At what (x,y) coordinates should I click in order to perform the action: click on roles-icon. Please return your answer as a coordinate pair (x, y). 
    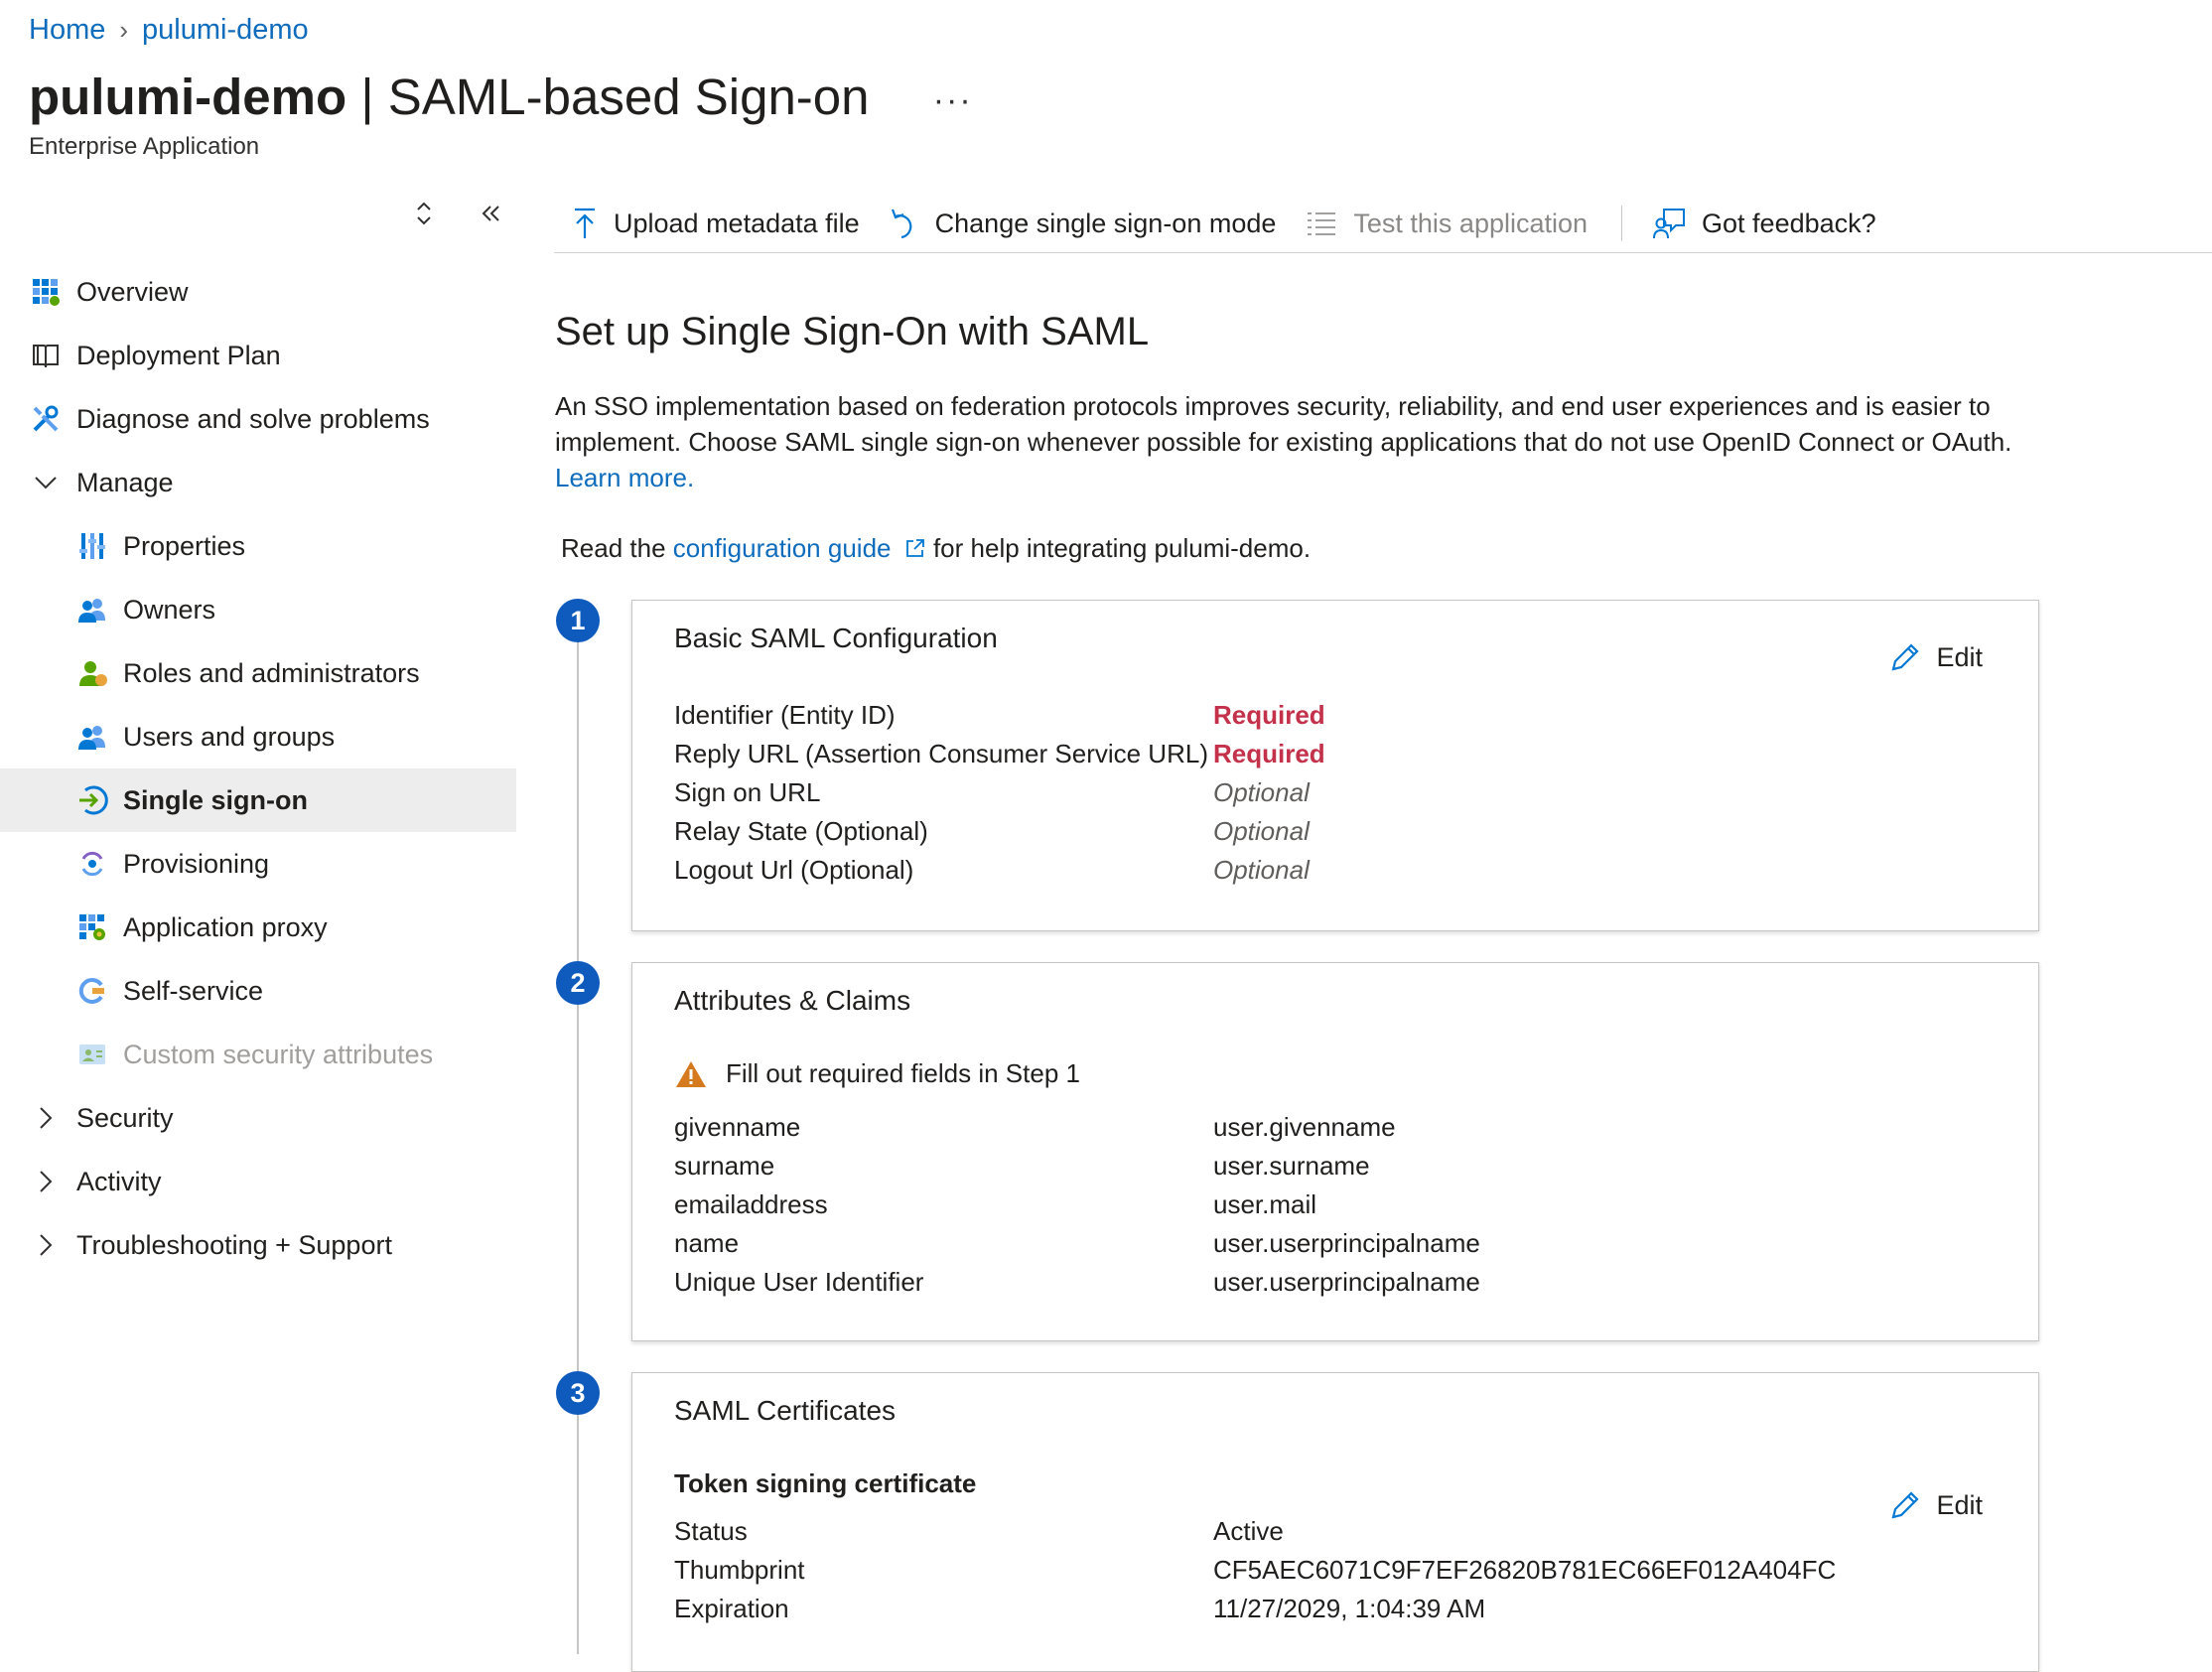
    Looking at the image, I should click on (92, 673).